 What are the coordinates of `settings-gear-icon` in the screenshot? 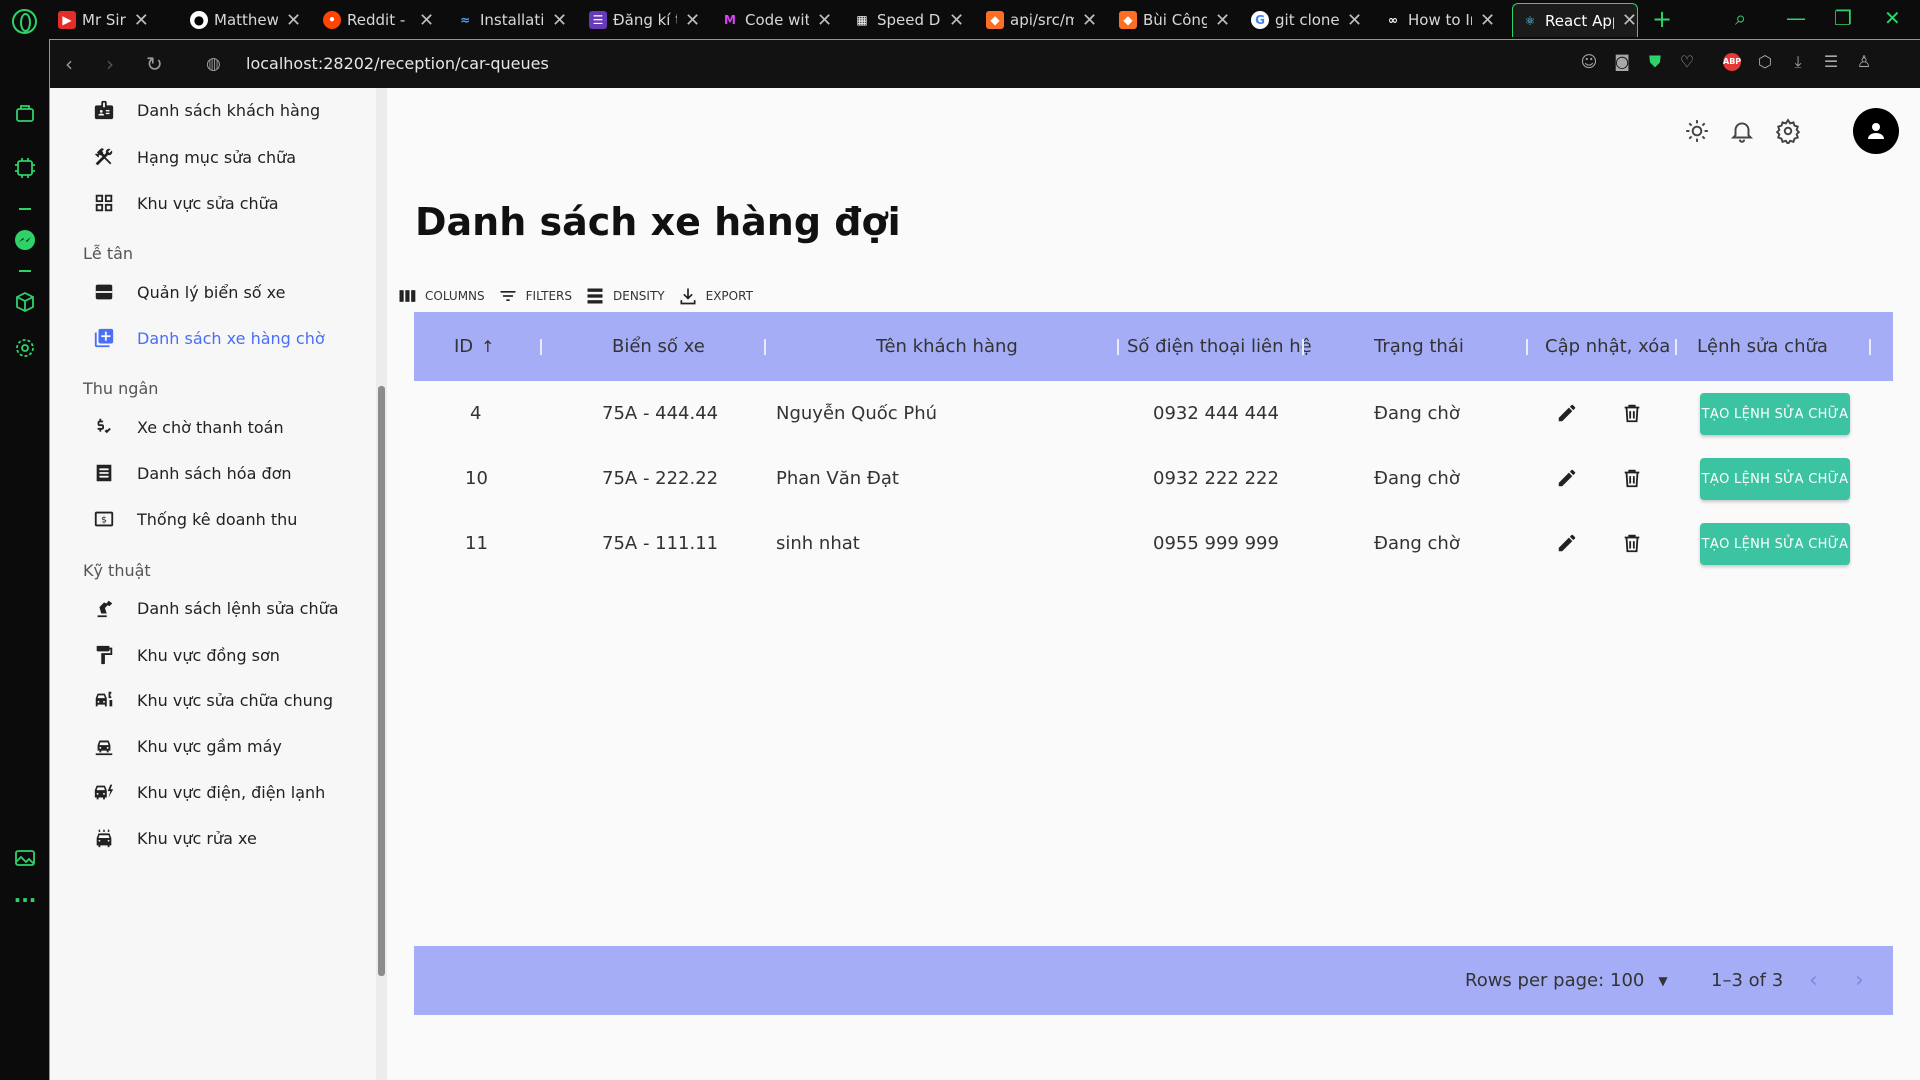 It's located at (1788, 132).